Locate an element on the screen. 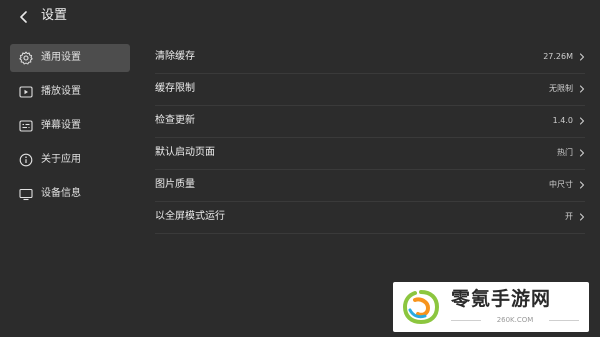  sidebar-item-label: 弹幕设置 is located at coordinates (61, 125).